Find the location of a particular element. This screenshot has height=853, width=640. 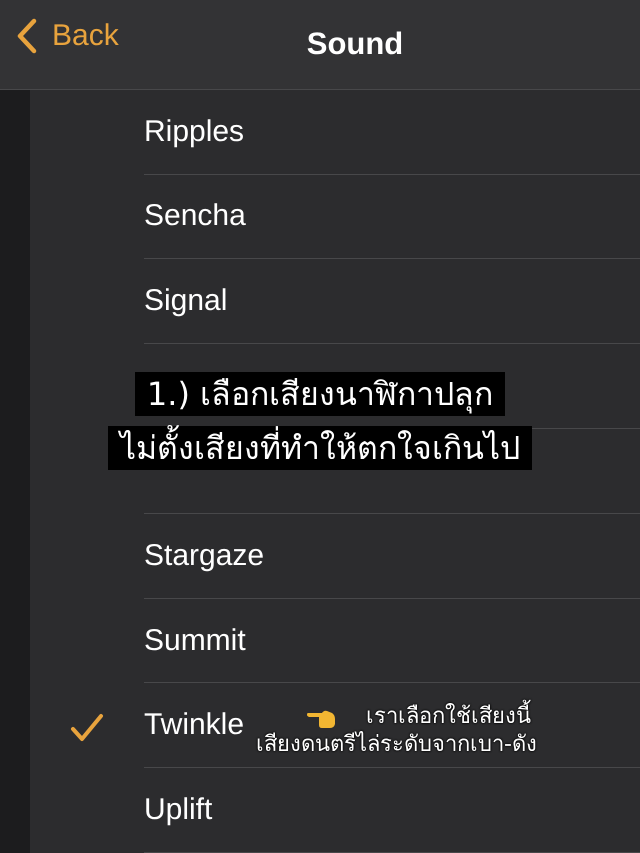

screen-title: Sound is located at coordinates (355, 44).